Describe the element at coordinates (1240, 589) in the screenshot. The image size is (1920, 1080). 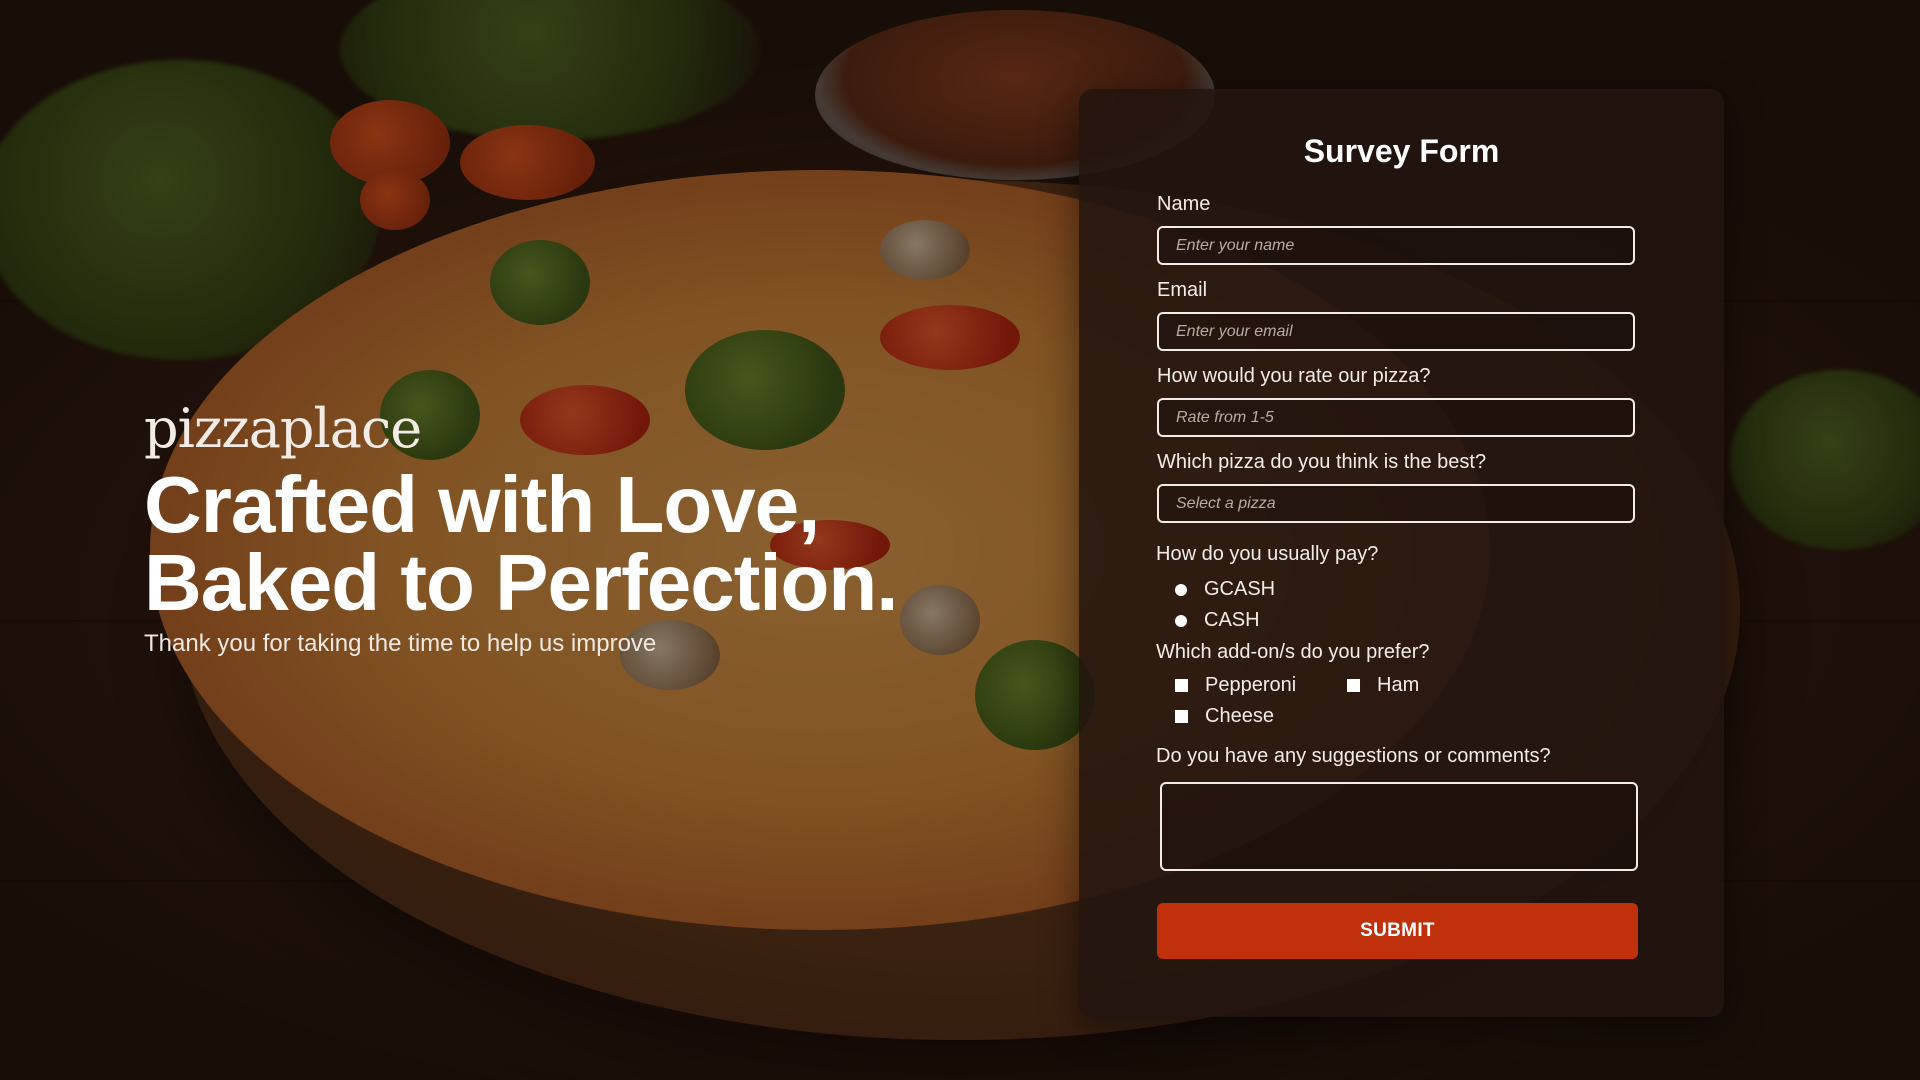
I see `payment-option-label: GCASH` at that location.